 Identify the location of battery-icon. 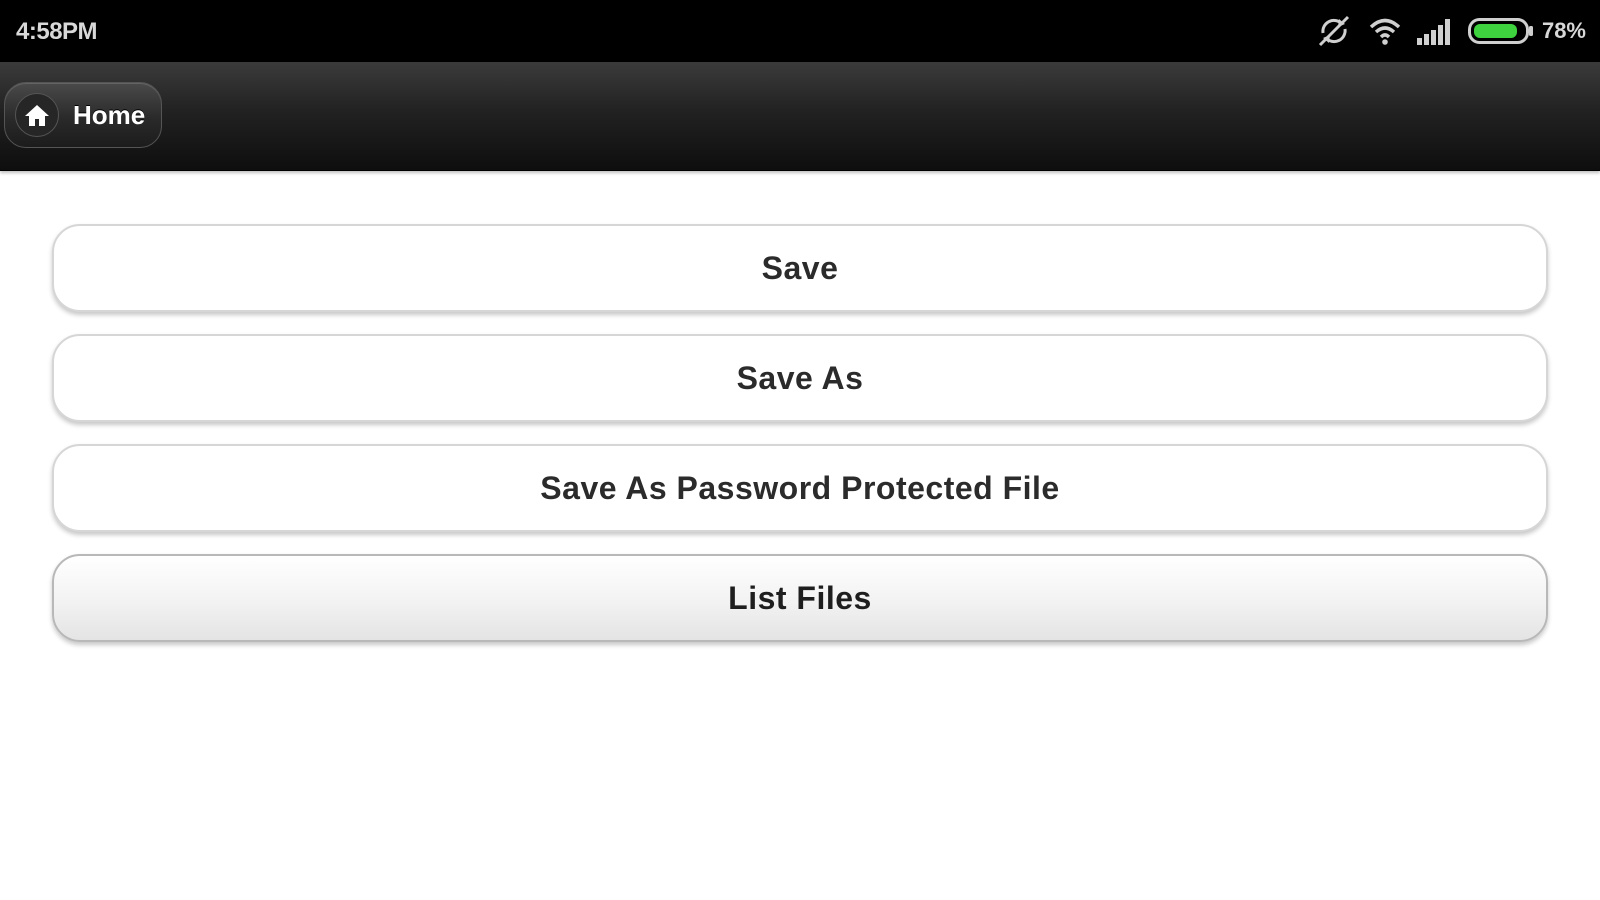
(1500, 31).